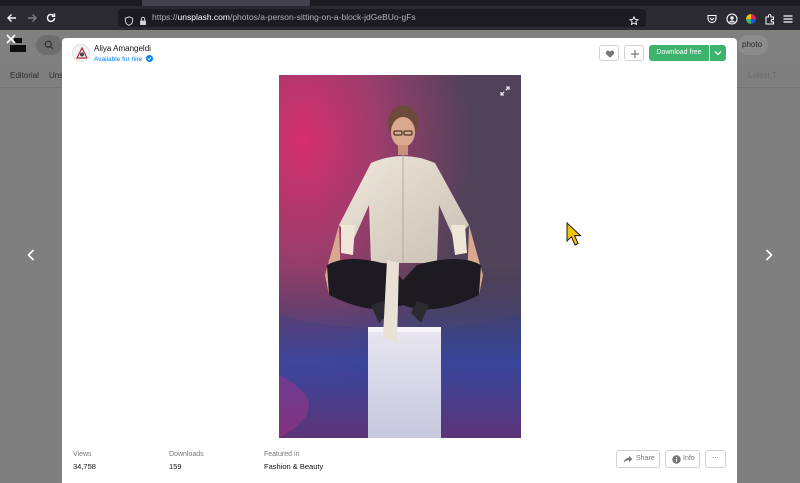 The image size is (800, 483). I want to click on chevron-right-icon, so click(769, 256).